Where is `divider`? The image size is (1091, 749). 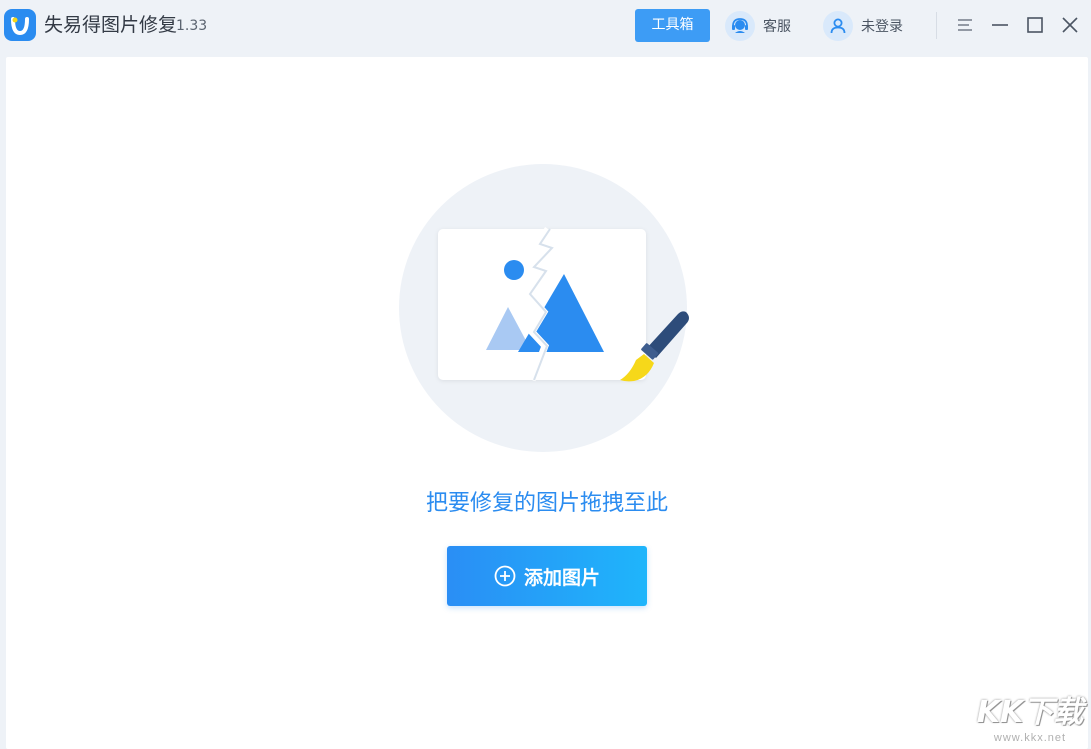 divider is located at coordinates (936, 25).